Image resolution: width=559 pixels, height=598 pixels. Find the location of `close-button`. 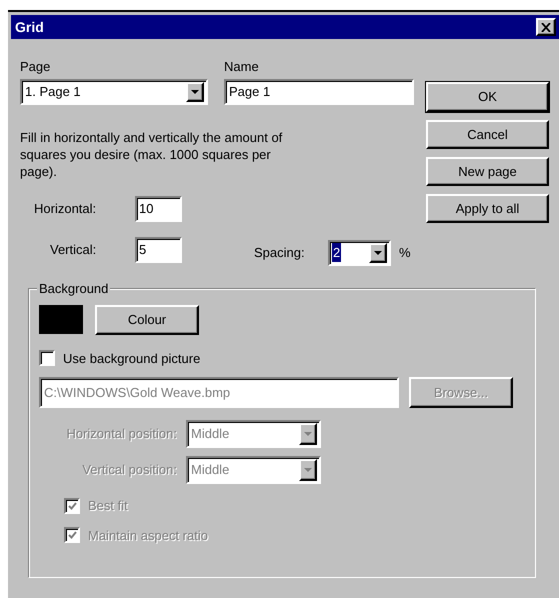

close-button is located at coordinates (546, 27).